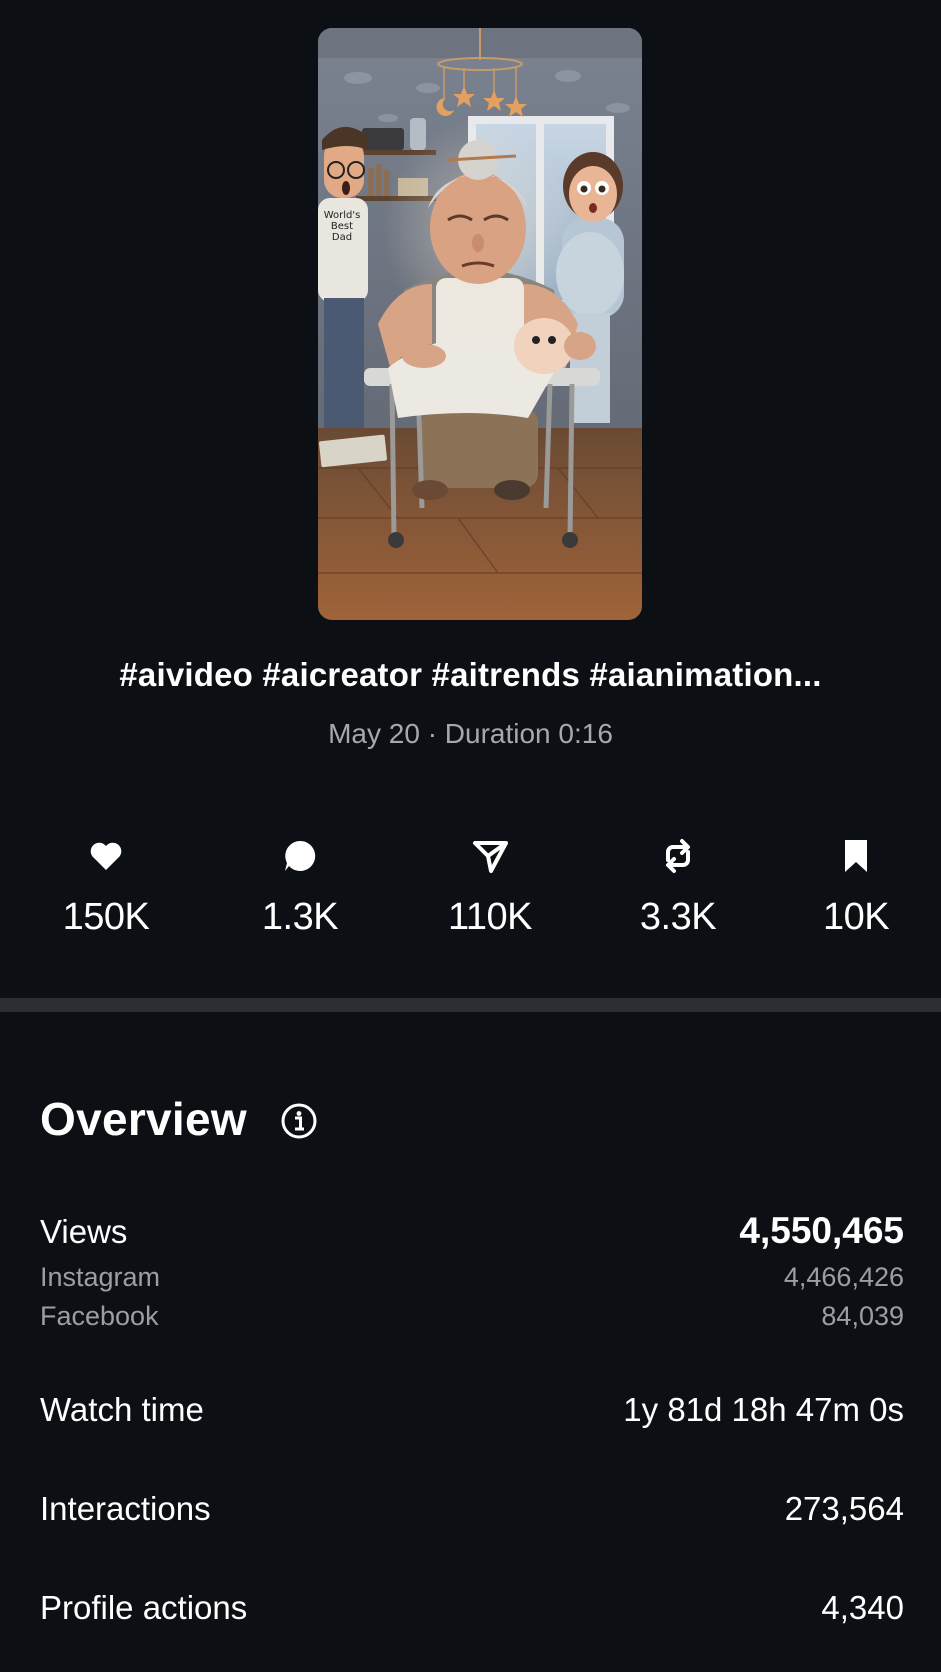 The image size is (941, 1672). What do you see at coordinates (490, 857) in the screenshot?
I see `send-icon` at bounding box center [490, 857].